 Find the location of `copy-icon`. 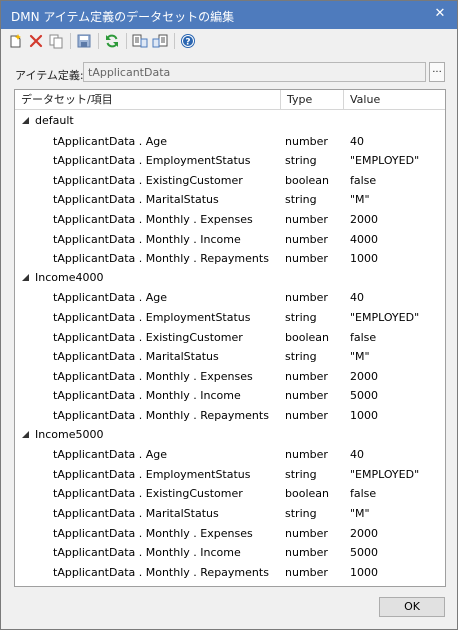

copy-icon is located at coordinates (56, 41).